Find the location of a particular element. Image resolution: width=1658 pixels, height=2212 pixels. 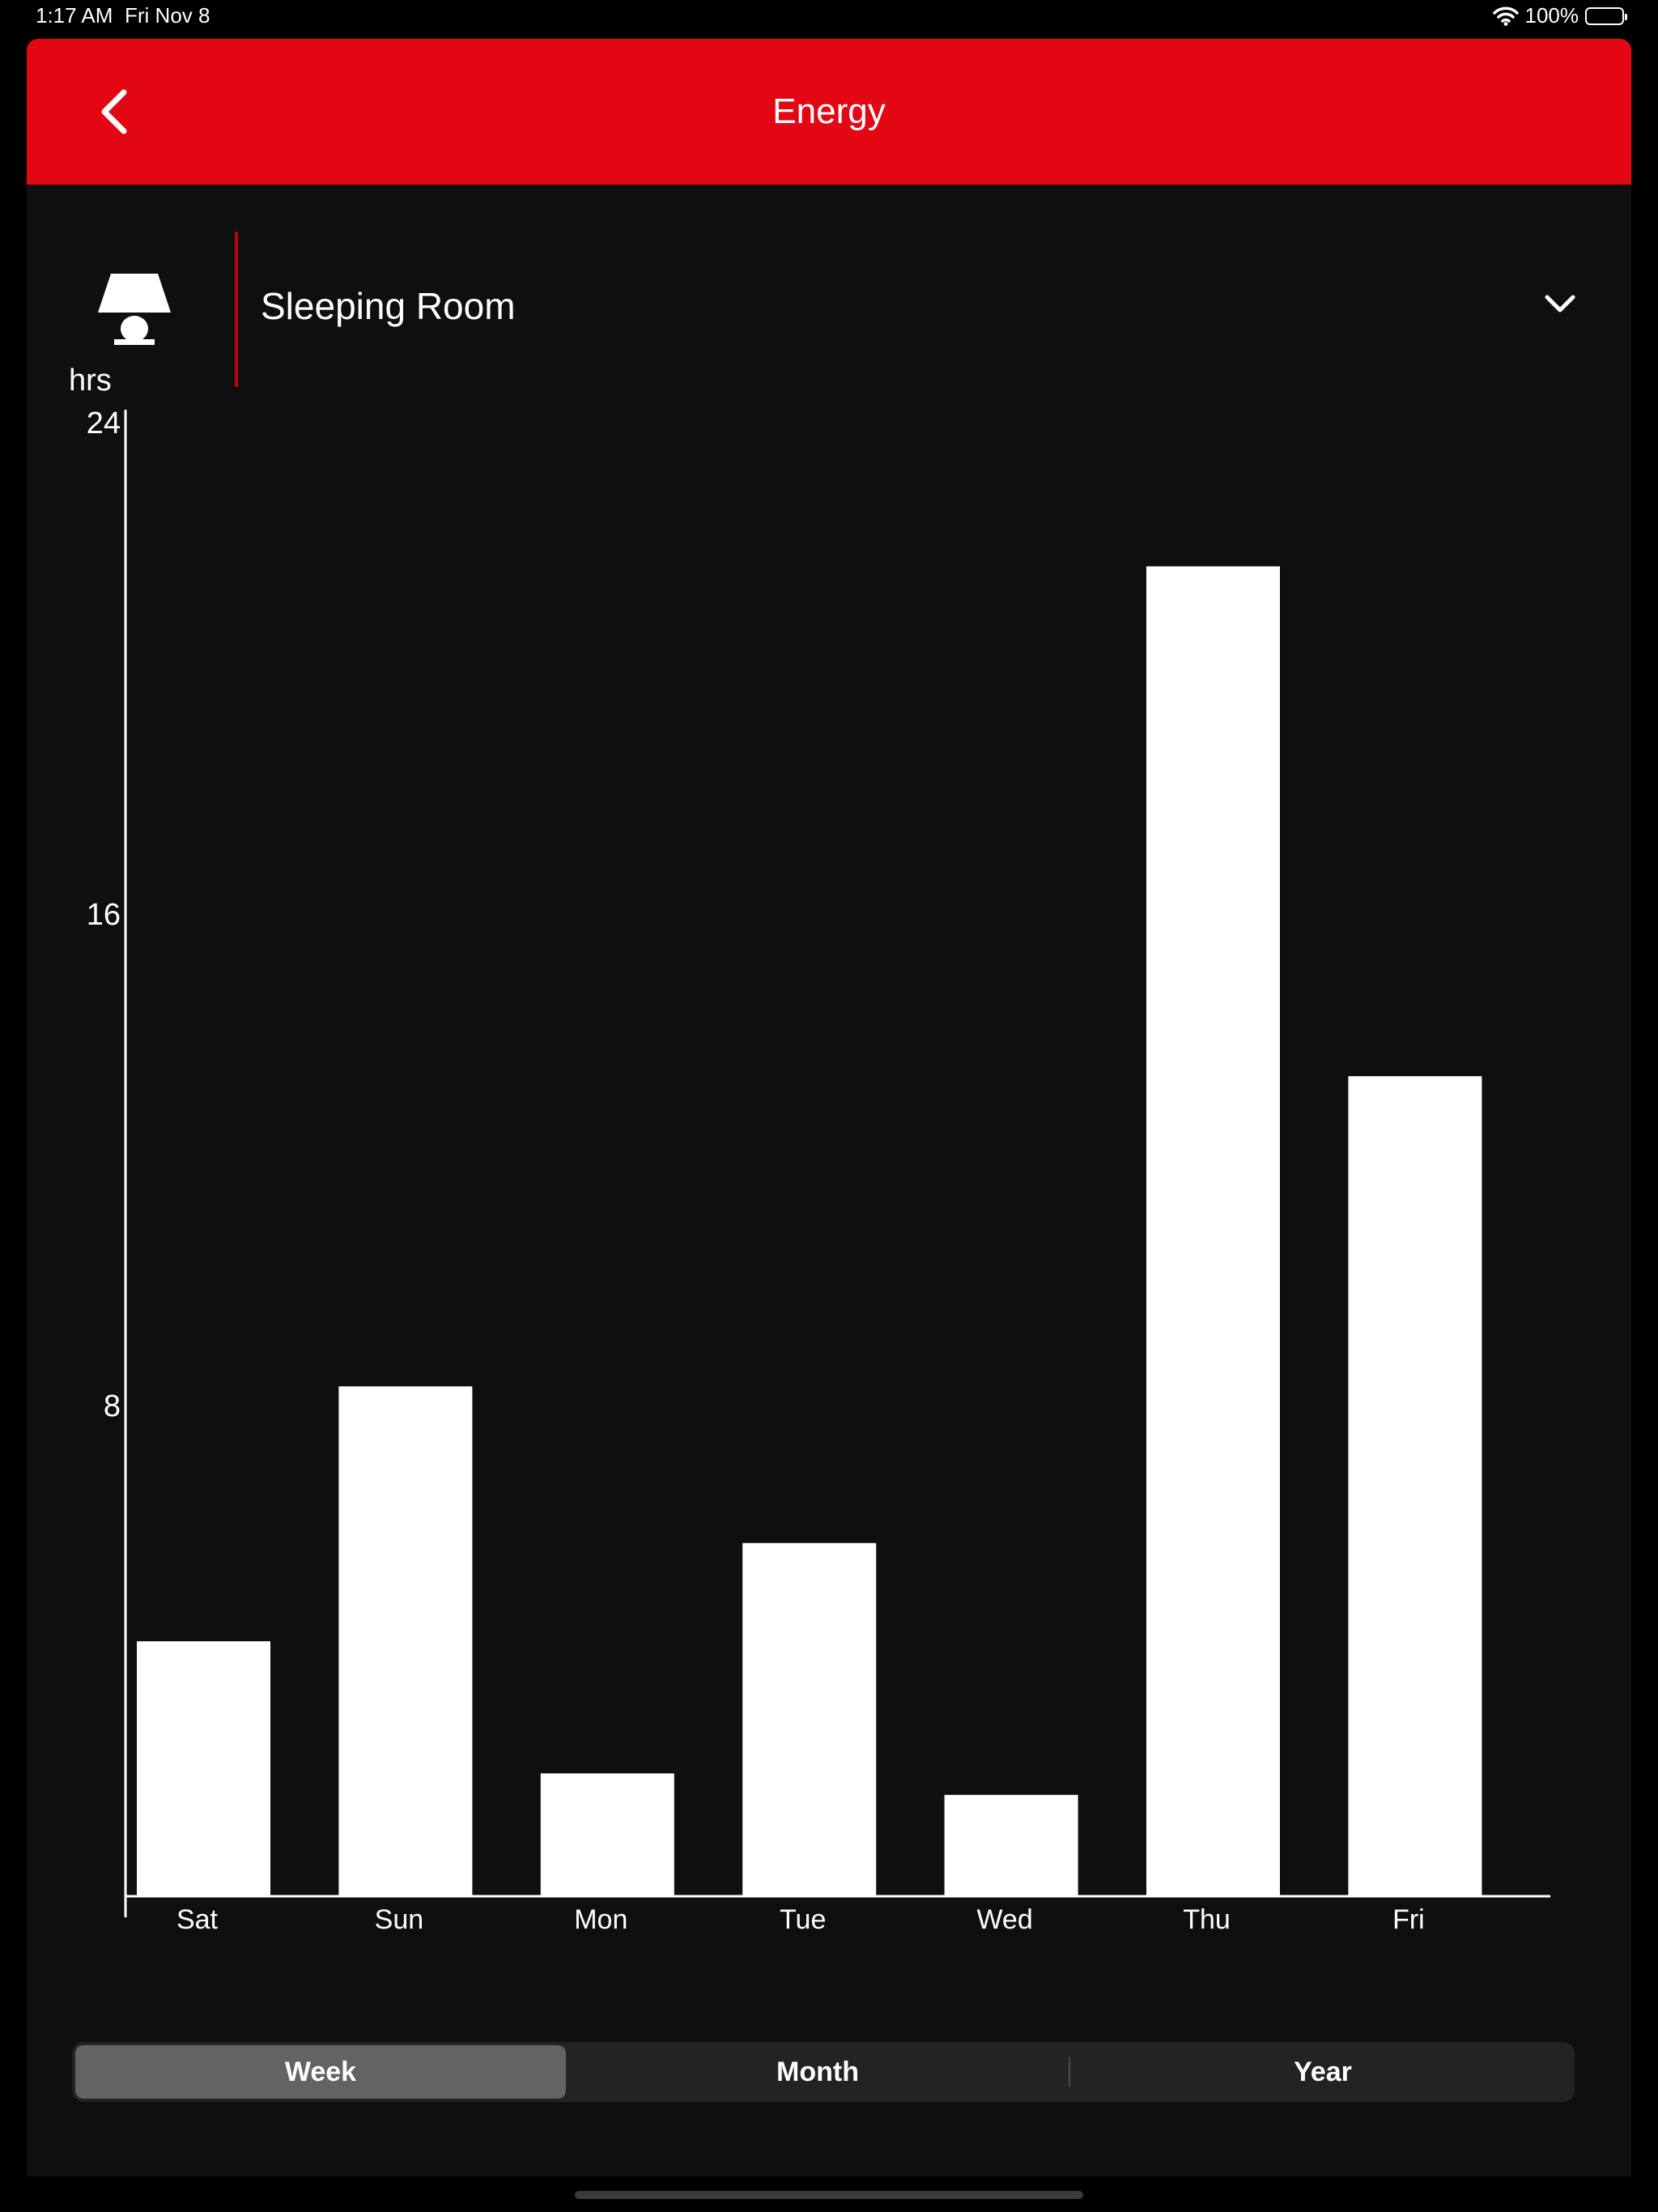

y-tick-label: 24 is located at coordinates (104, 423).